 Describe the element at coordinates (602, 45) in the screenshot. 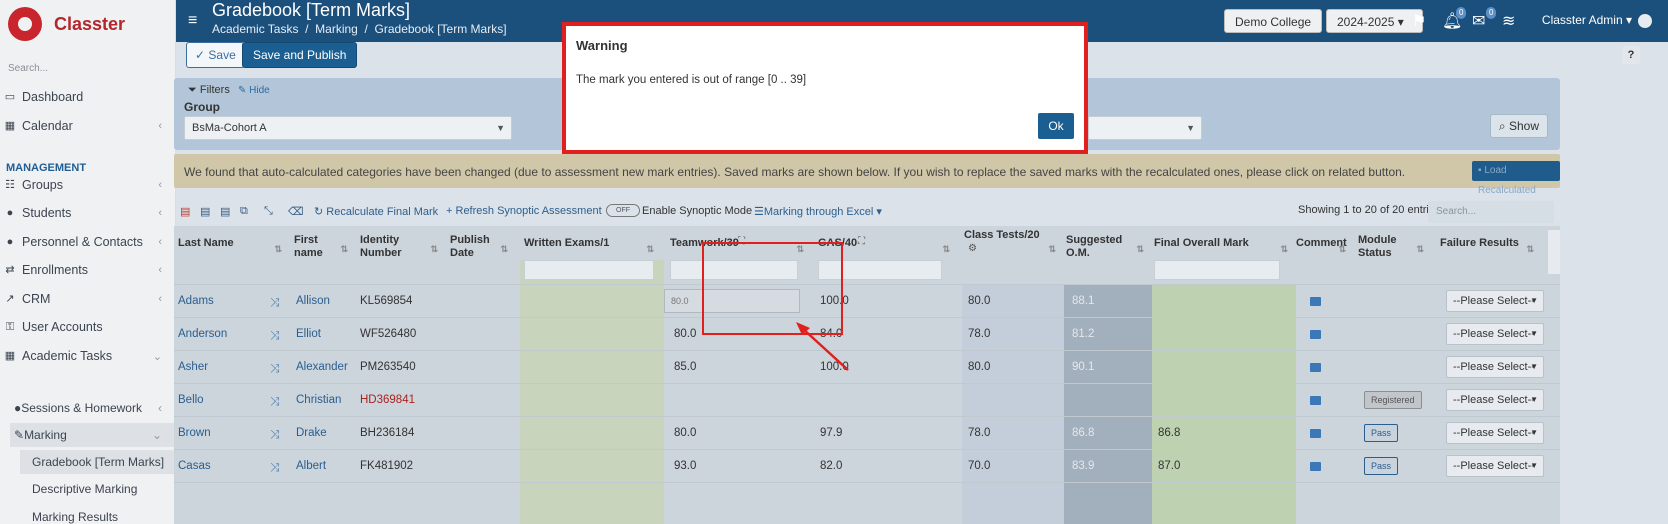

I see `dialog-title: Warning` at that location.